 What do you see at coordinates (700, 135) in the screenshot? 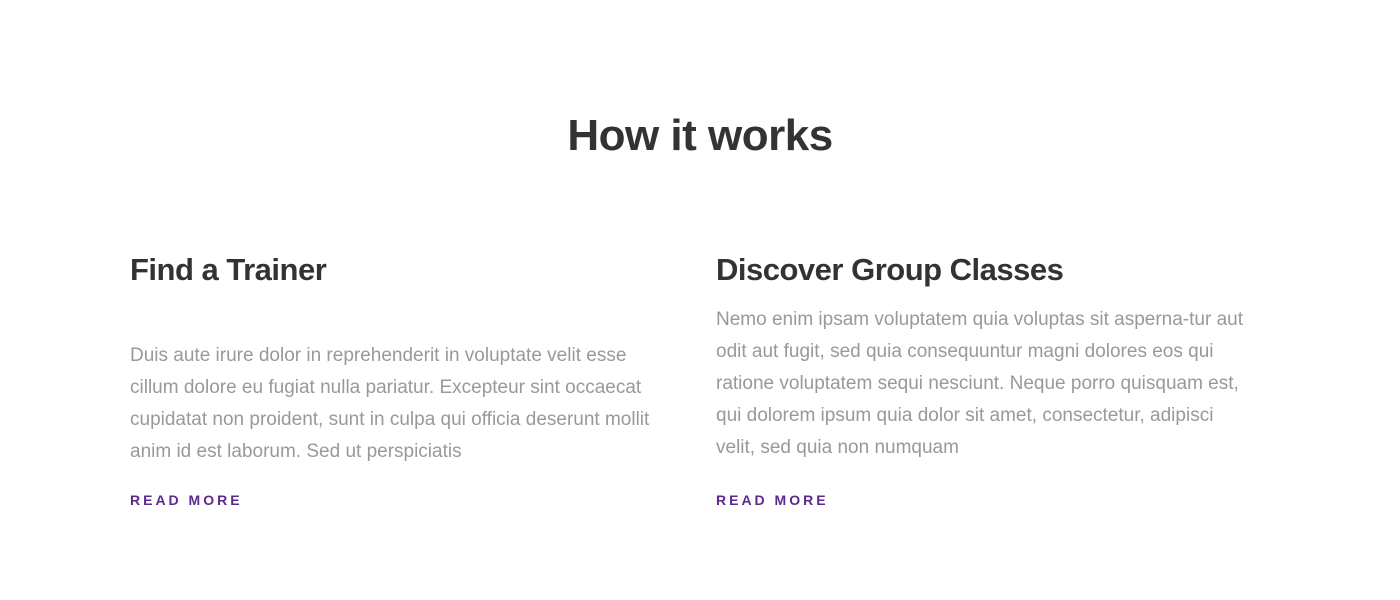
I see `section-title: How it works` at bounding box center [700, 135].